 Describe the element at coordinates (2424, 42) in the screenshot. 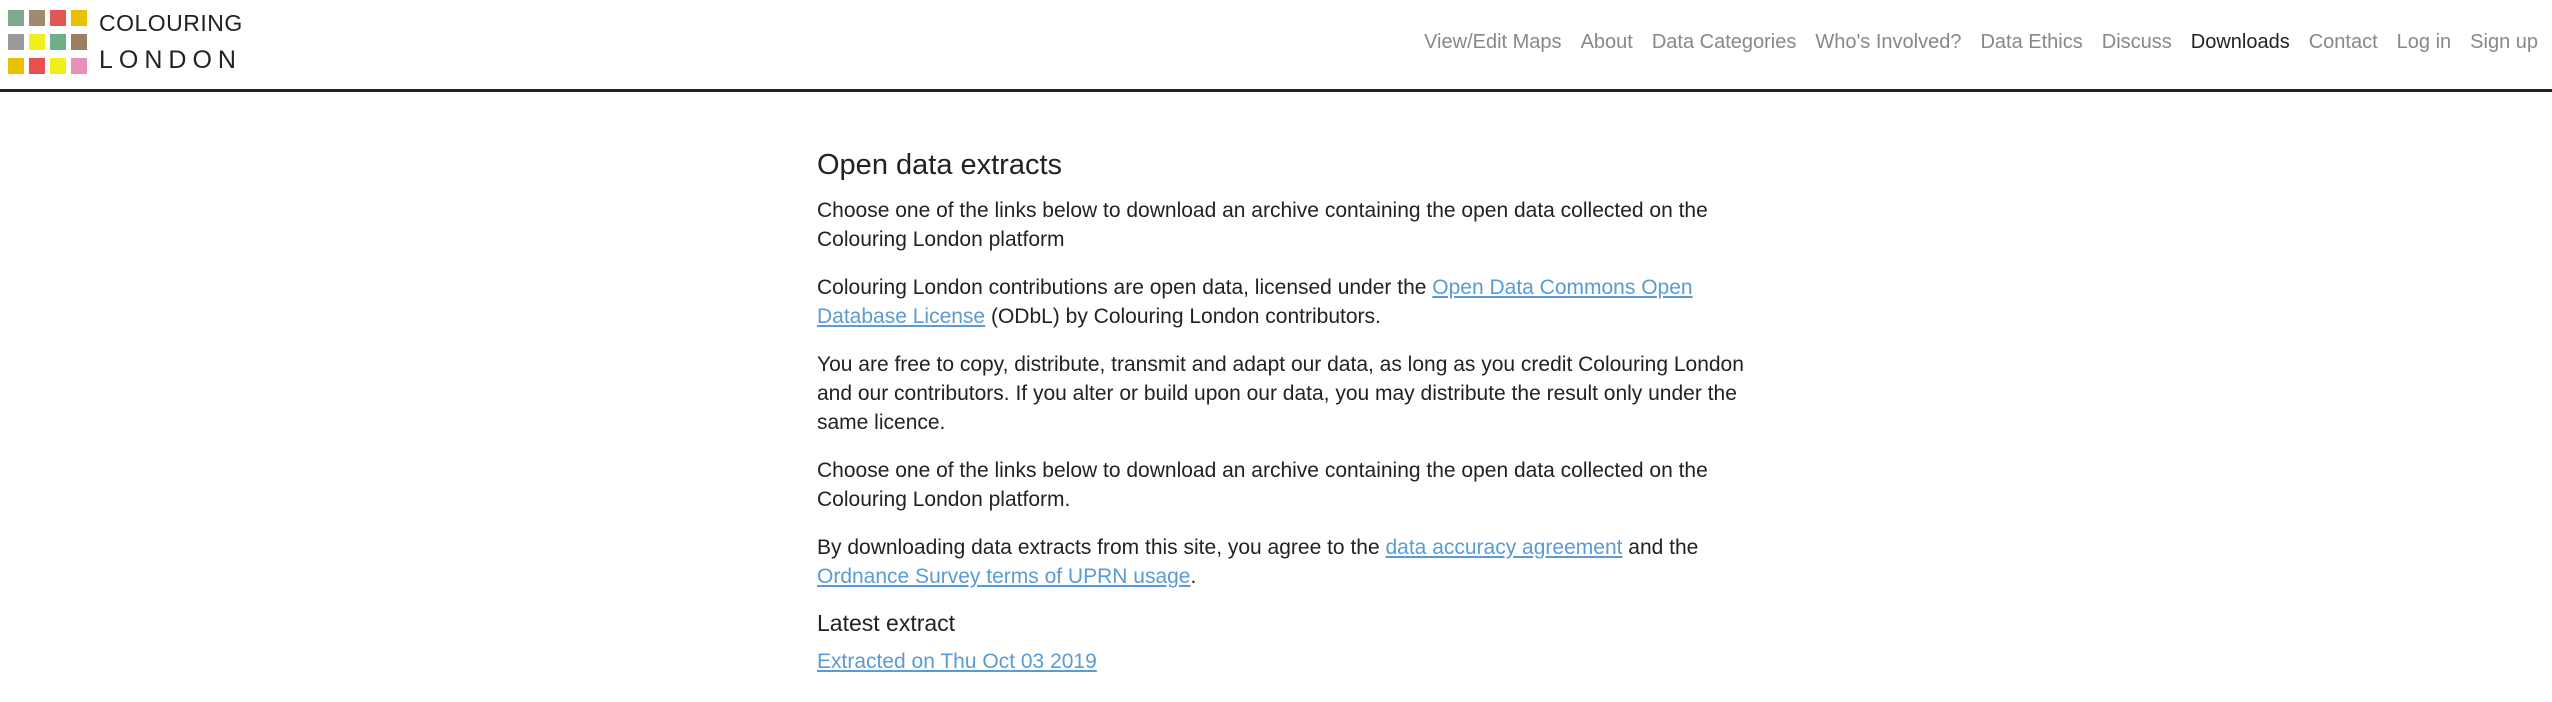

I see `nav-log-in: Log in` at that location.